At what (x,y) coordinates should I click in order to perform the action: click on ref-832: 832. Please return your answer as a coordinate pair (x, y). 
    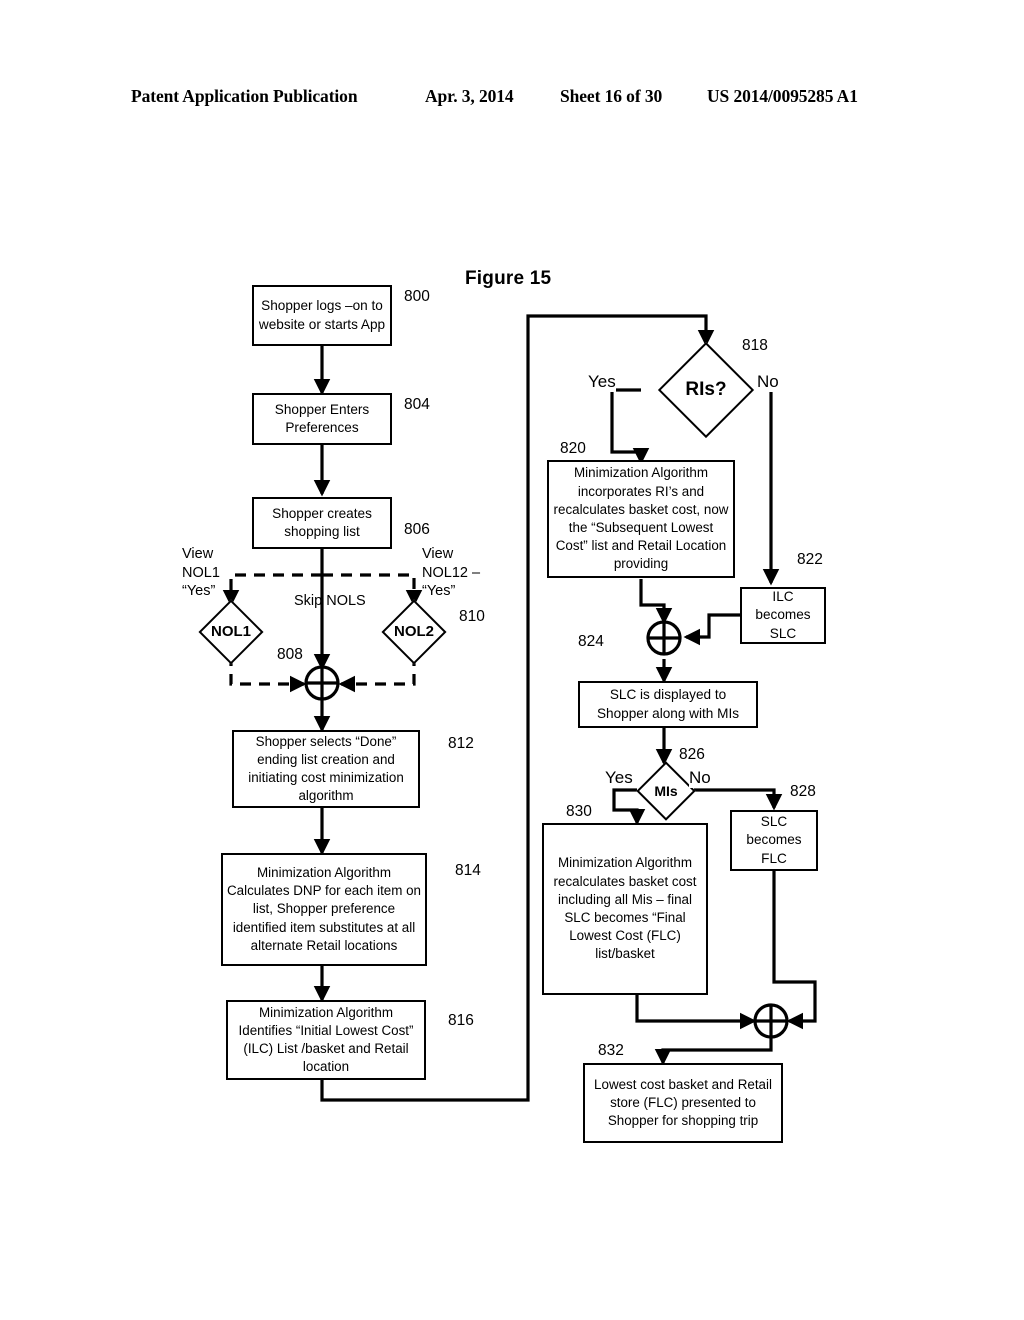
    Looking at the image, I should click on (611, 1050).